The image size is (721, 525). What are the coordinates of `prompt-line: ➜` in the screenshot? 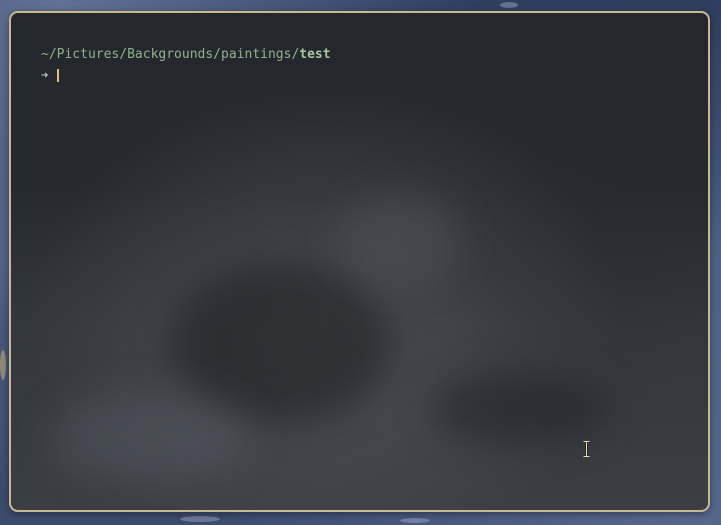 It's located at (186, 75).